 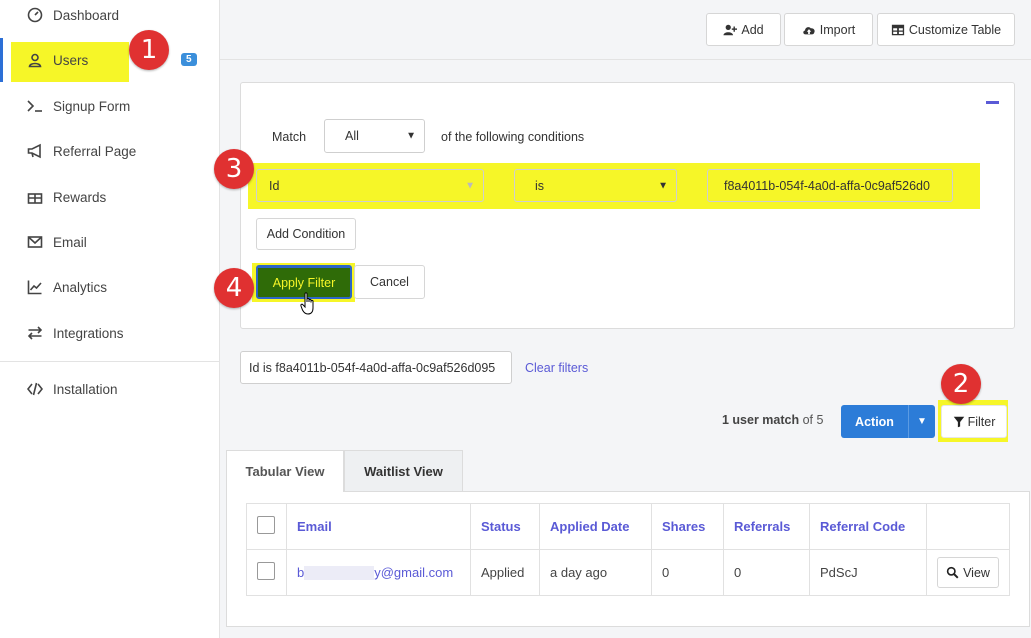 I want to click on select-all-checkbox, so click(x=266, y=525).